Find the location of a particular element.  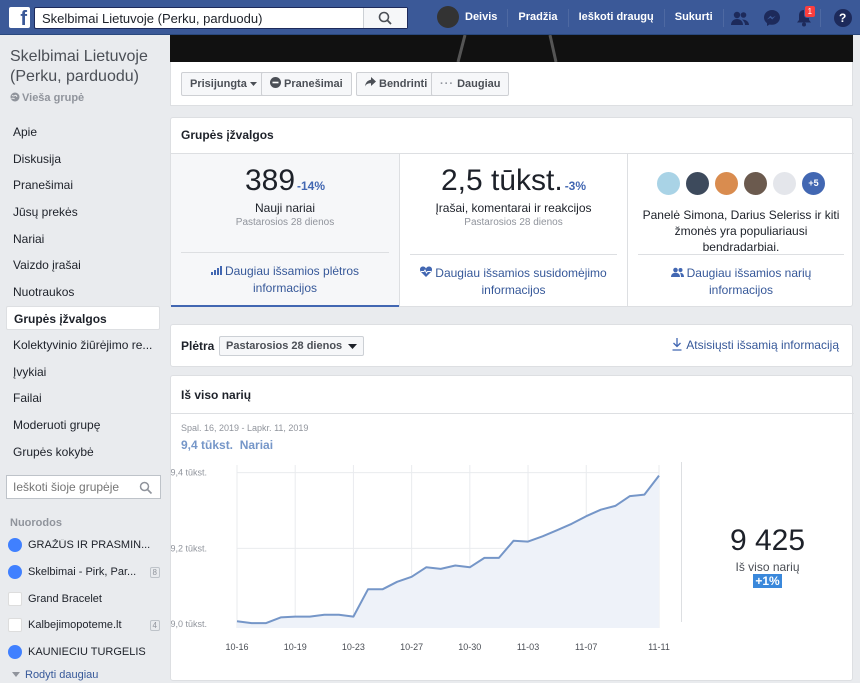

help-glyph: ? is located at coordinates (842, 17).